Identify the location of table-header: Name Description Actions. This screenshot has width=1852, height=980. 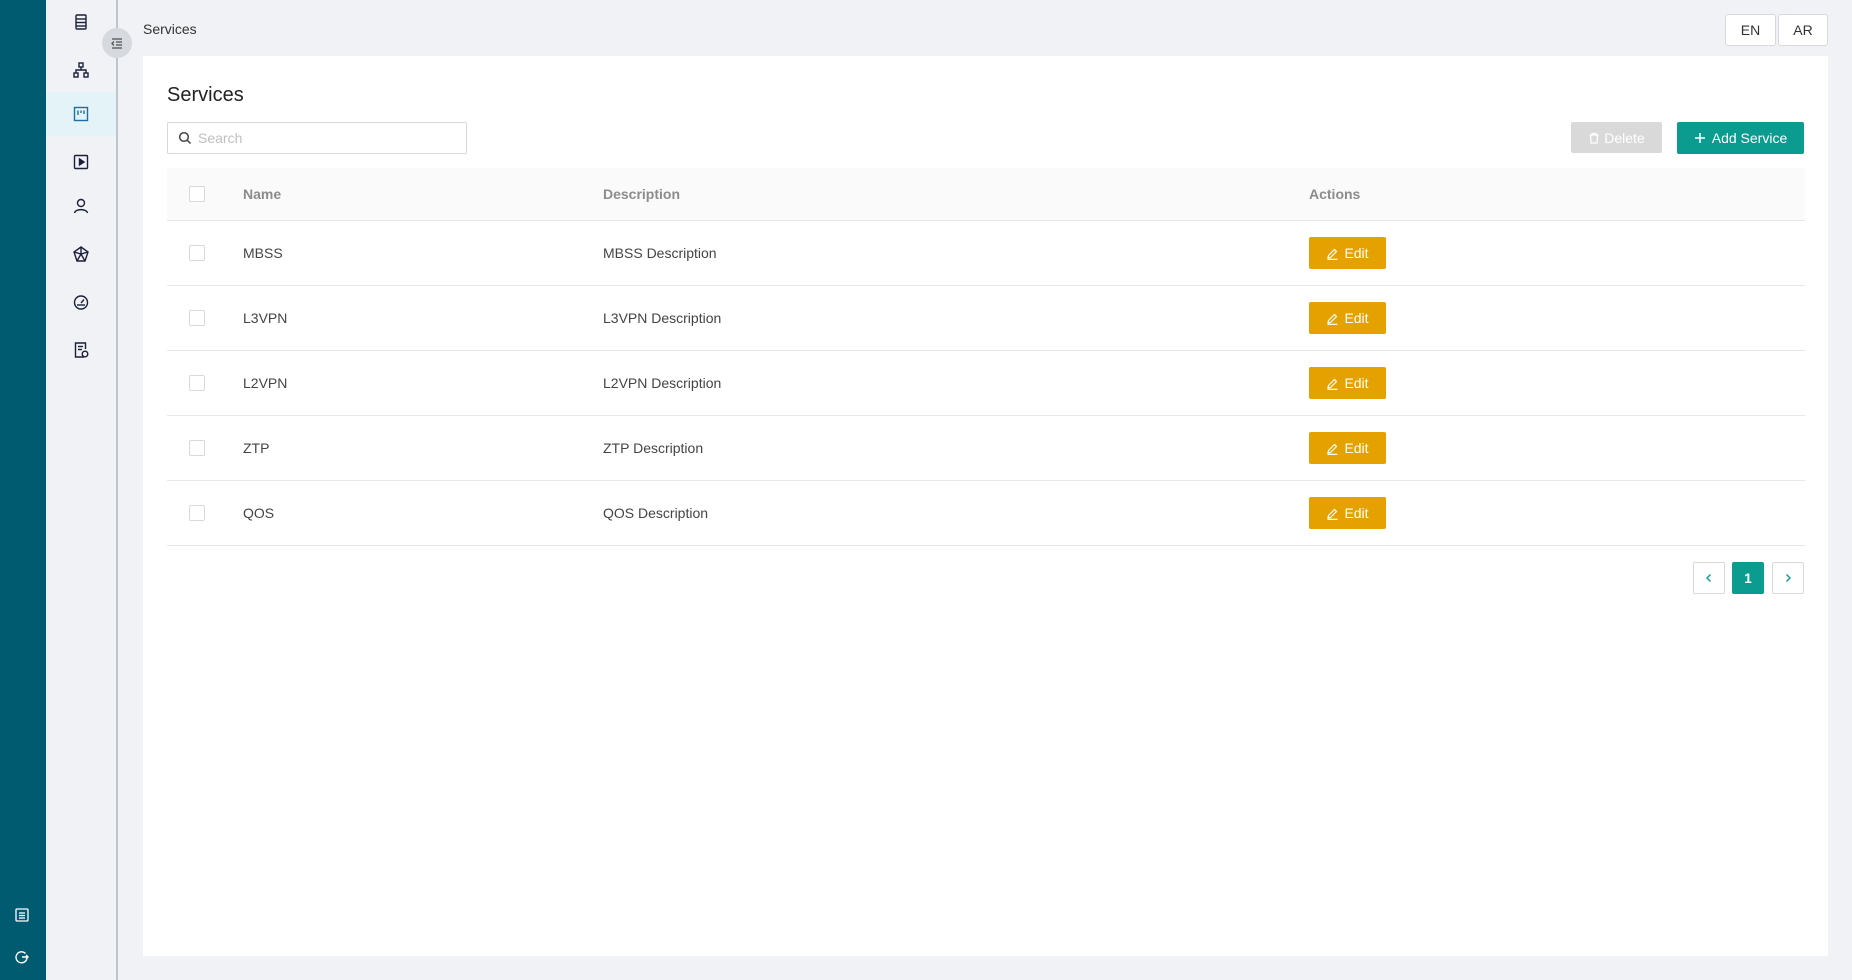
(986, 194).